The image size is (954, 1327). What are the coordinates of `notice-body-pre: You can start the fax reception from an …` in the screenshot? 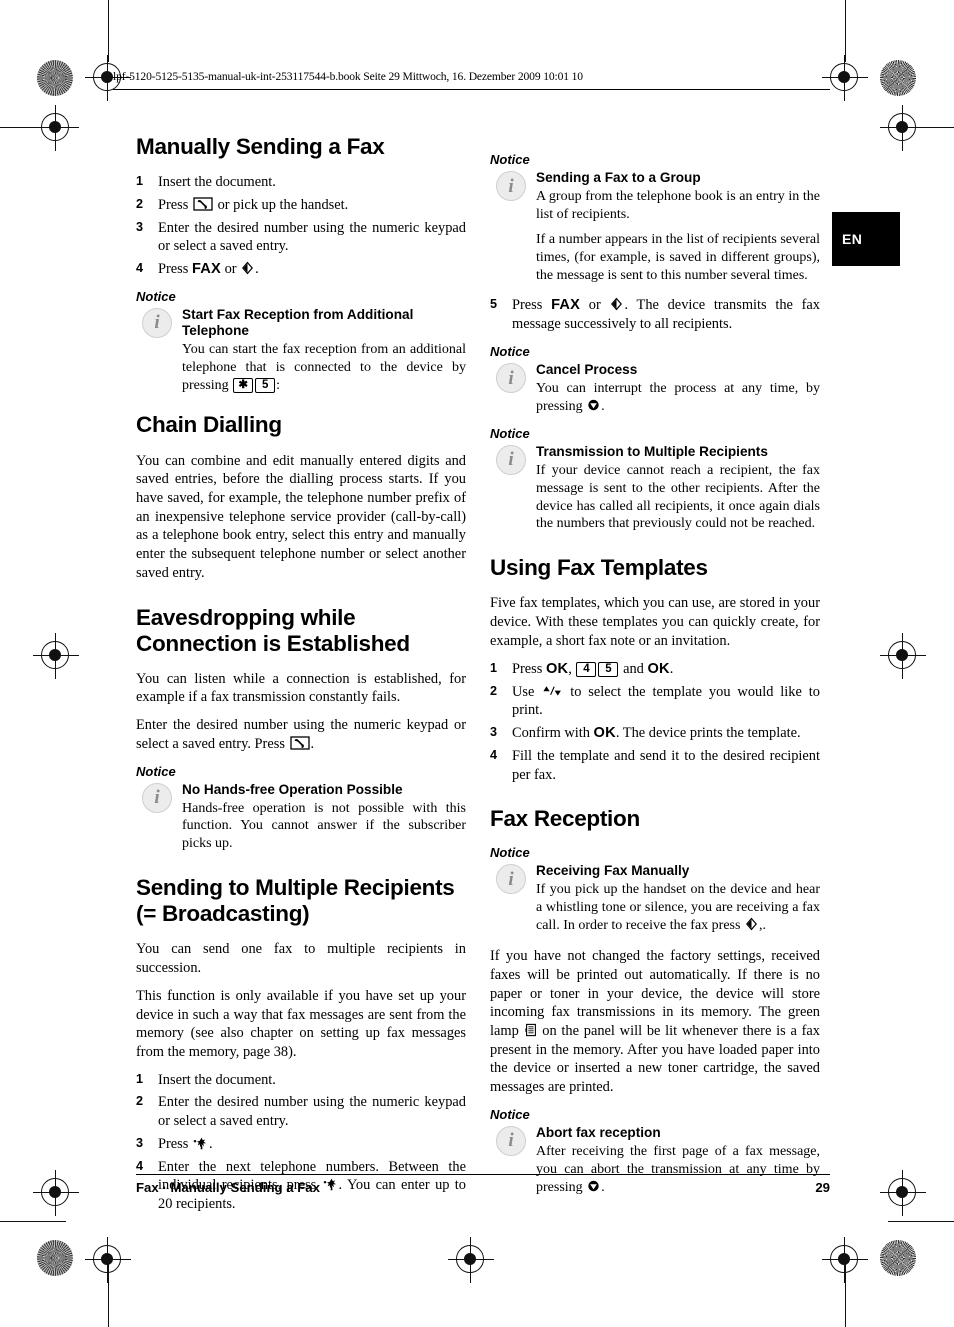 It's located at (324, 367).